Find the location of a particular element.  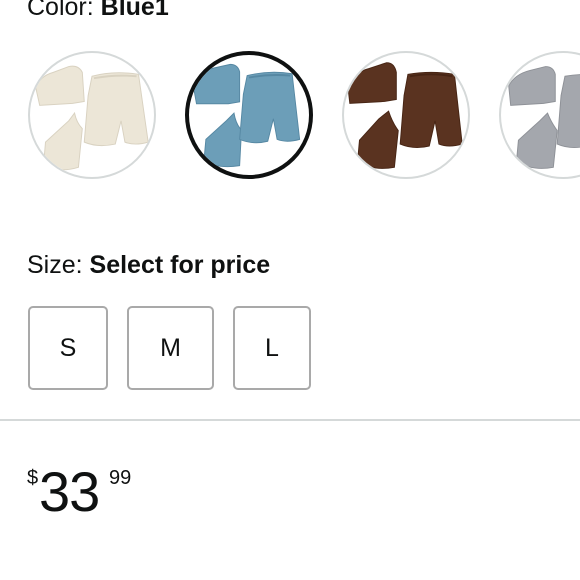

swatch-blue1-image is located at coordinates (246, 115).